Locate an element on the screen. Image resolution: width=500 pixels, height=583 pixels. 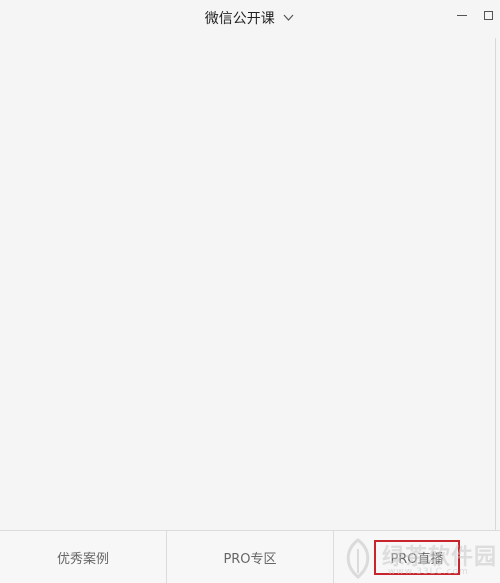
tab-cases: 优秀案例 is located at coordinates (83, 557).